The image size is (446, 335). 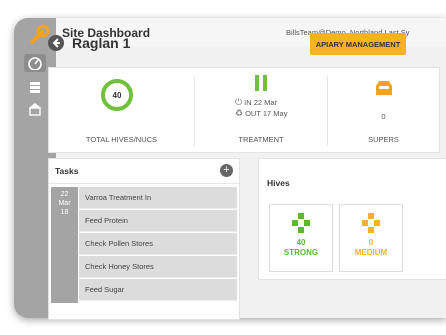 I want to click on hive-card-medium: 0 MEDIUM, so click(x=371, y=238).